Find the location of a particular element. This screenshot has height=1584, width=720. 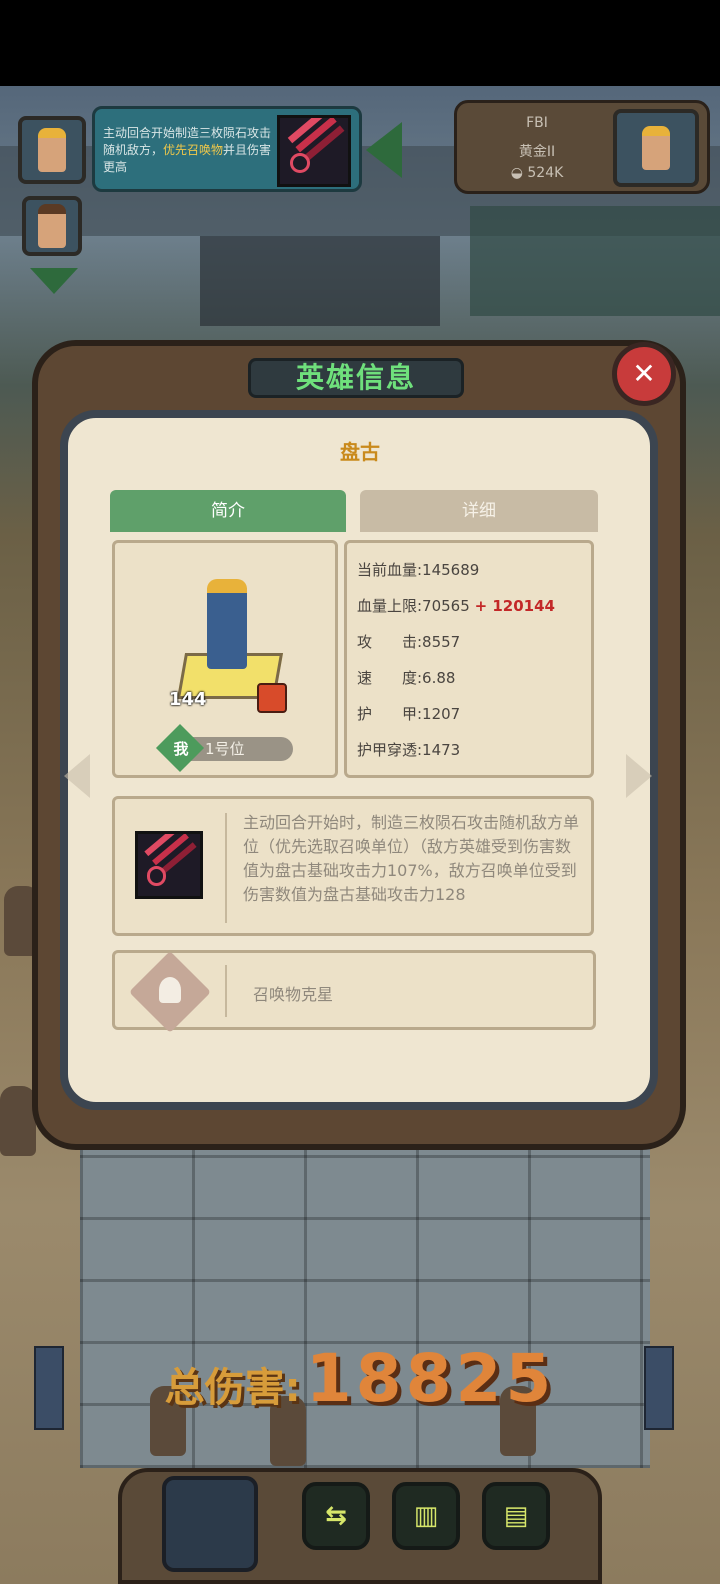

skill-tooltip: 主动回合开始制造三枚陨石攻击随机敌方，优先召唤物并且伤害更高 is located at coordinates (227, 149).